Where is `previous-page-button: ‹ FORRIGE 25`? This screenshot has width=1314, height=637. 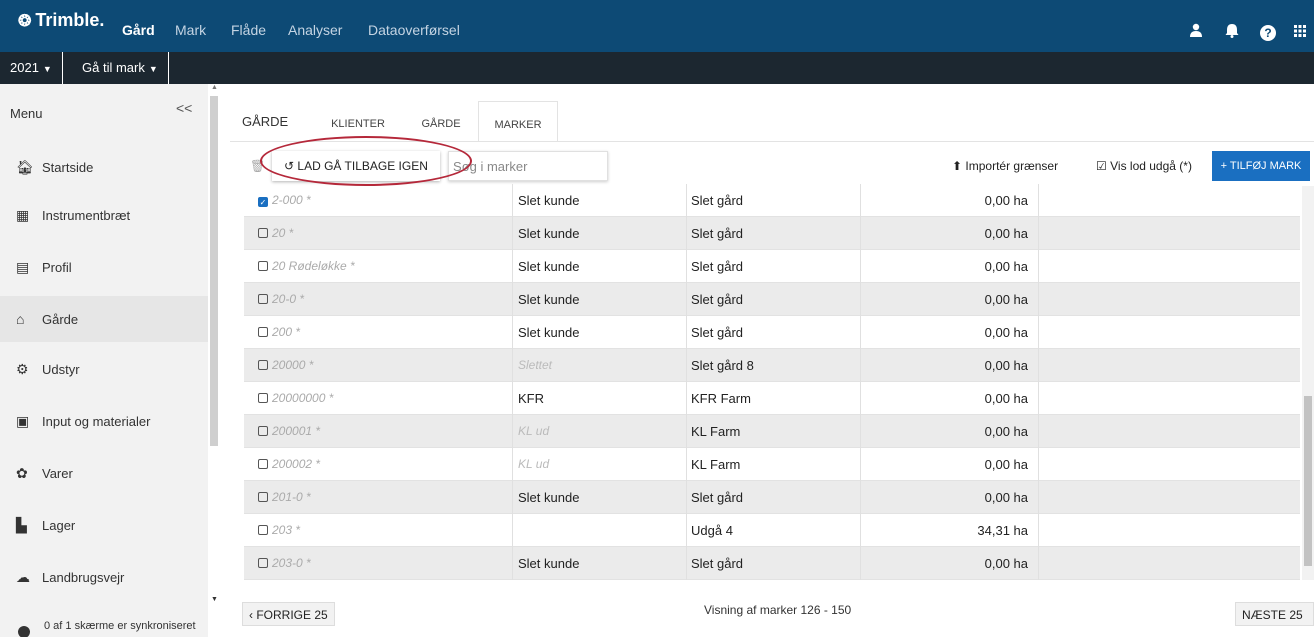 previous-page-button: ‹ FORRIGE 25 is located at coordinates (288, 614).